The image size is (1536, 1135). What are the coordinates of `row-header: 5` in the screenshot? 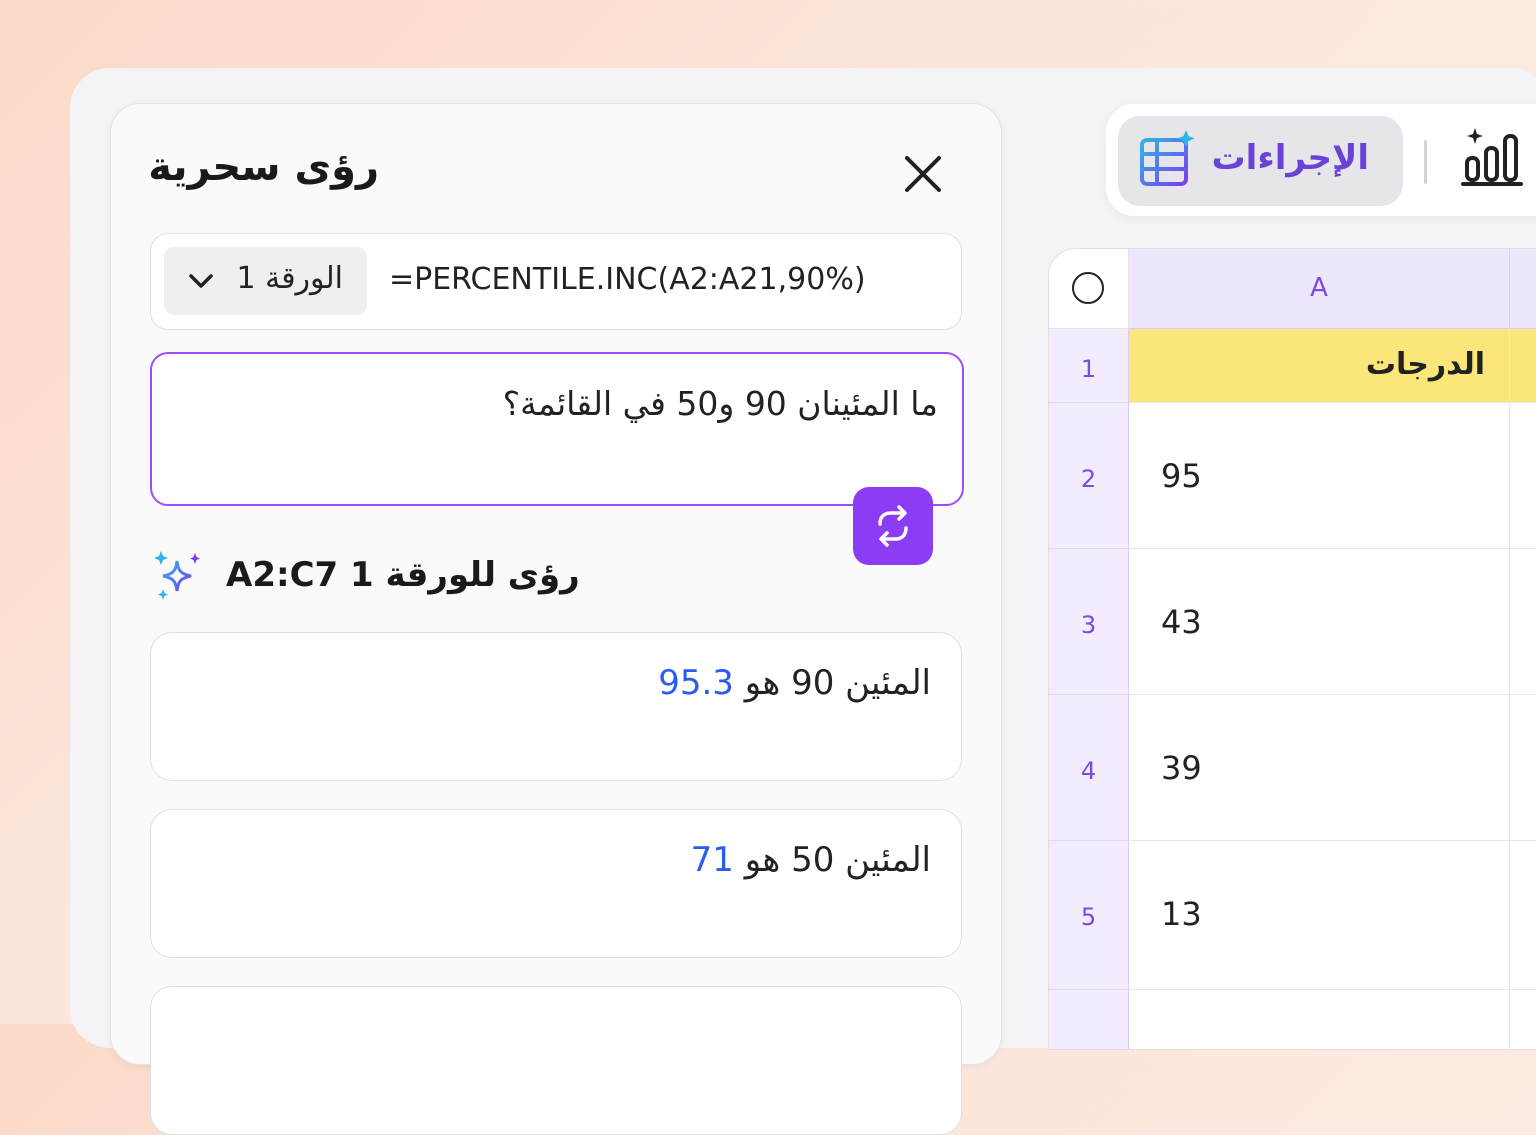 It's located at (1089, 915).